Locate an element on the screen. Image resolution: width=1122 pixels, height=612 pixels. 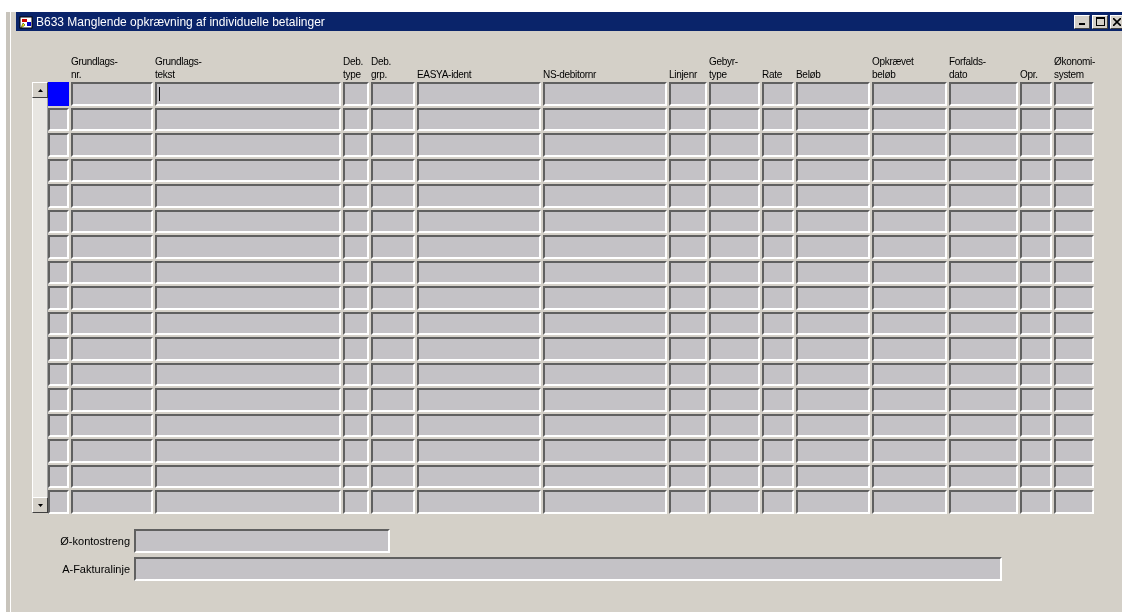
scroll-up-button is located at coordinates (40, 90).